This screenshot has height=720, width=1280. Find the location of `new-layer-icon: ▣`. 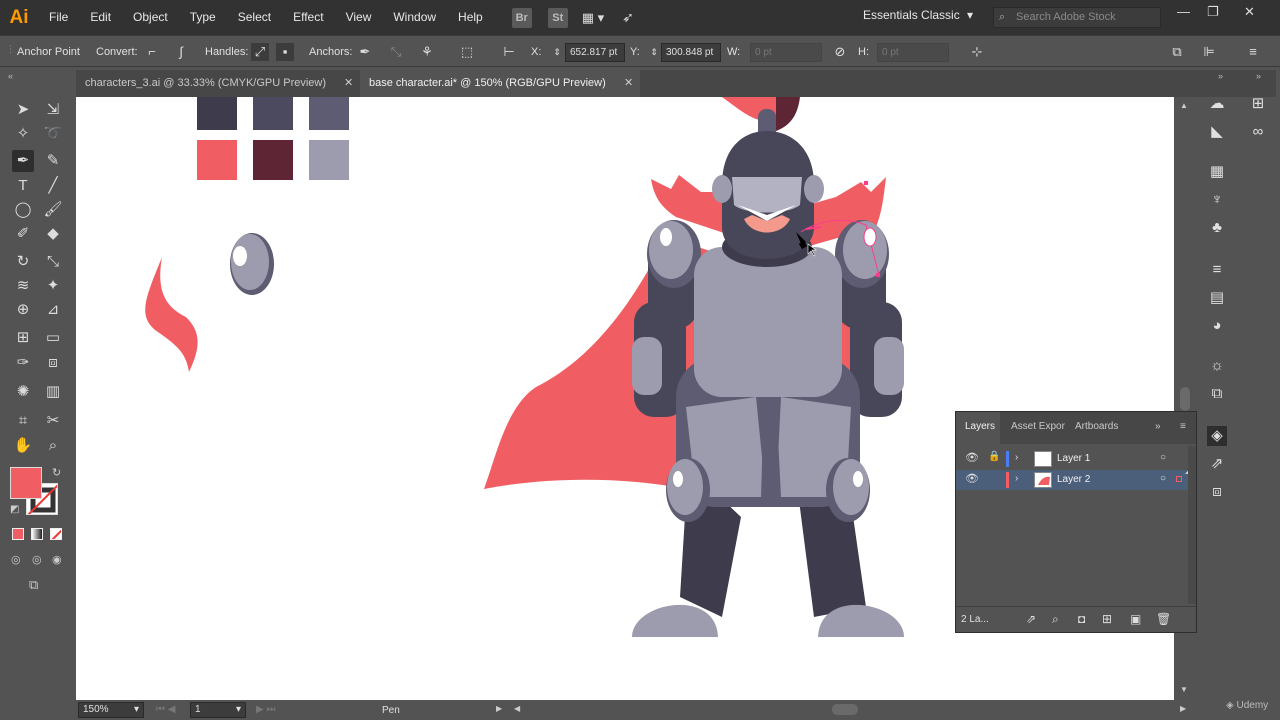

new-layer-icon: ▣ is located at coordinates (1135, 619).